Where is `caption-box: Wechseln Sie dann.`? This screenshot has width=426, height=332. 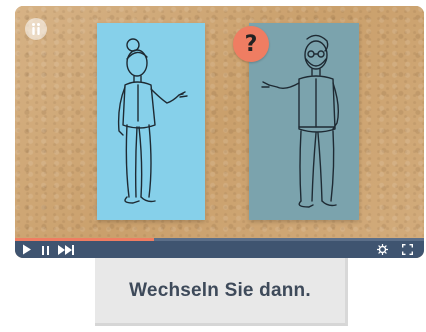 caption-box: Wechseln Sie dann. is located at coordinates (221, 292).